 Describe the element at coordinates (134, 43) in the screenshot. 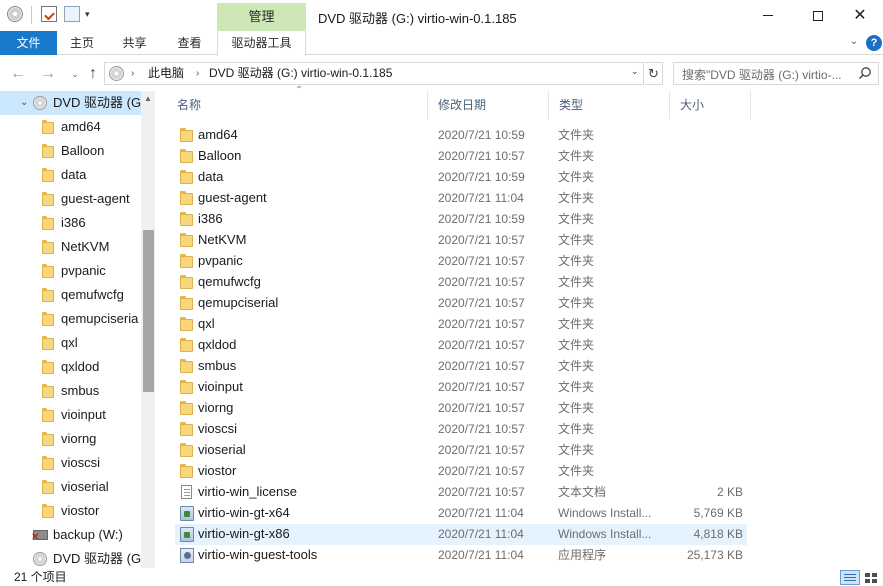

I see `tab-share: 共享` at that location.